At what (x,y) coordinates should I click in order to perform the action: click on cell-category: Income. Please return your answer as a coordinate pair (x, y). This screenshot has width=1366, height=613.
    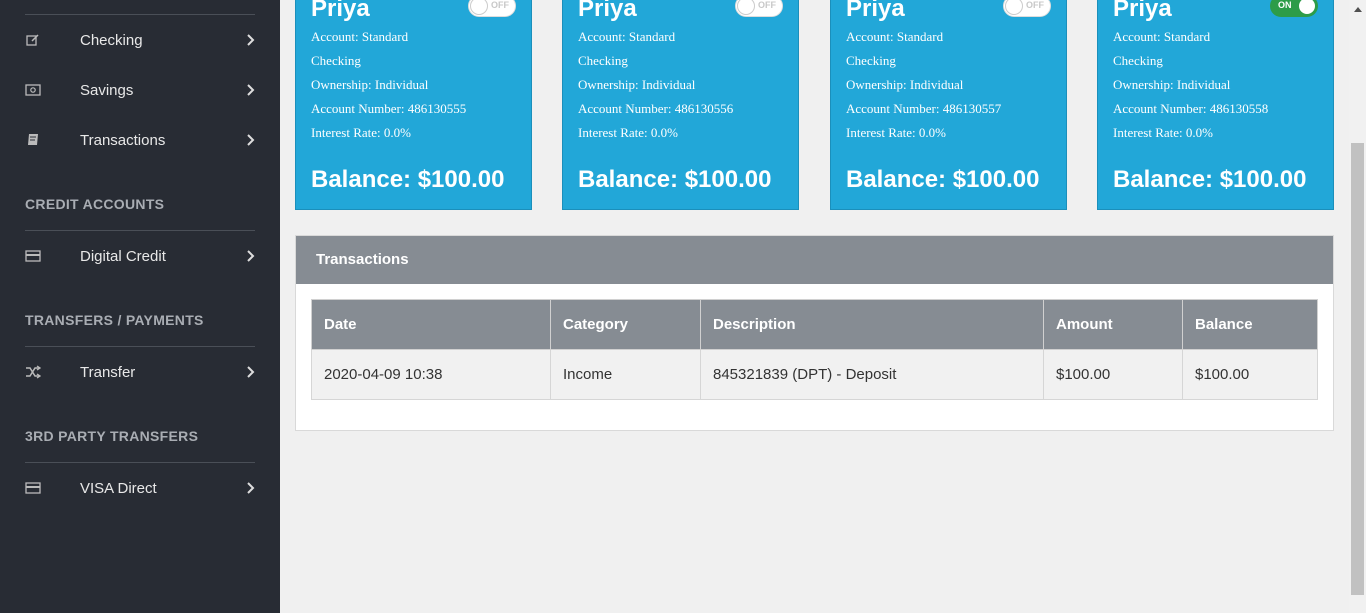
    Looking at the image, I should click on (625, 374).